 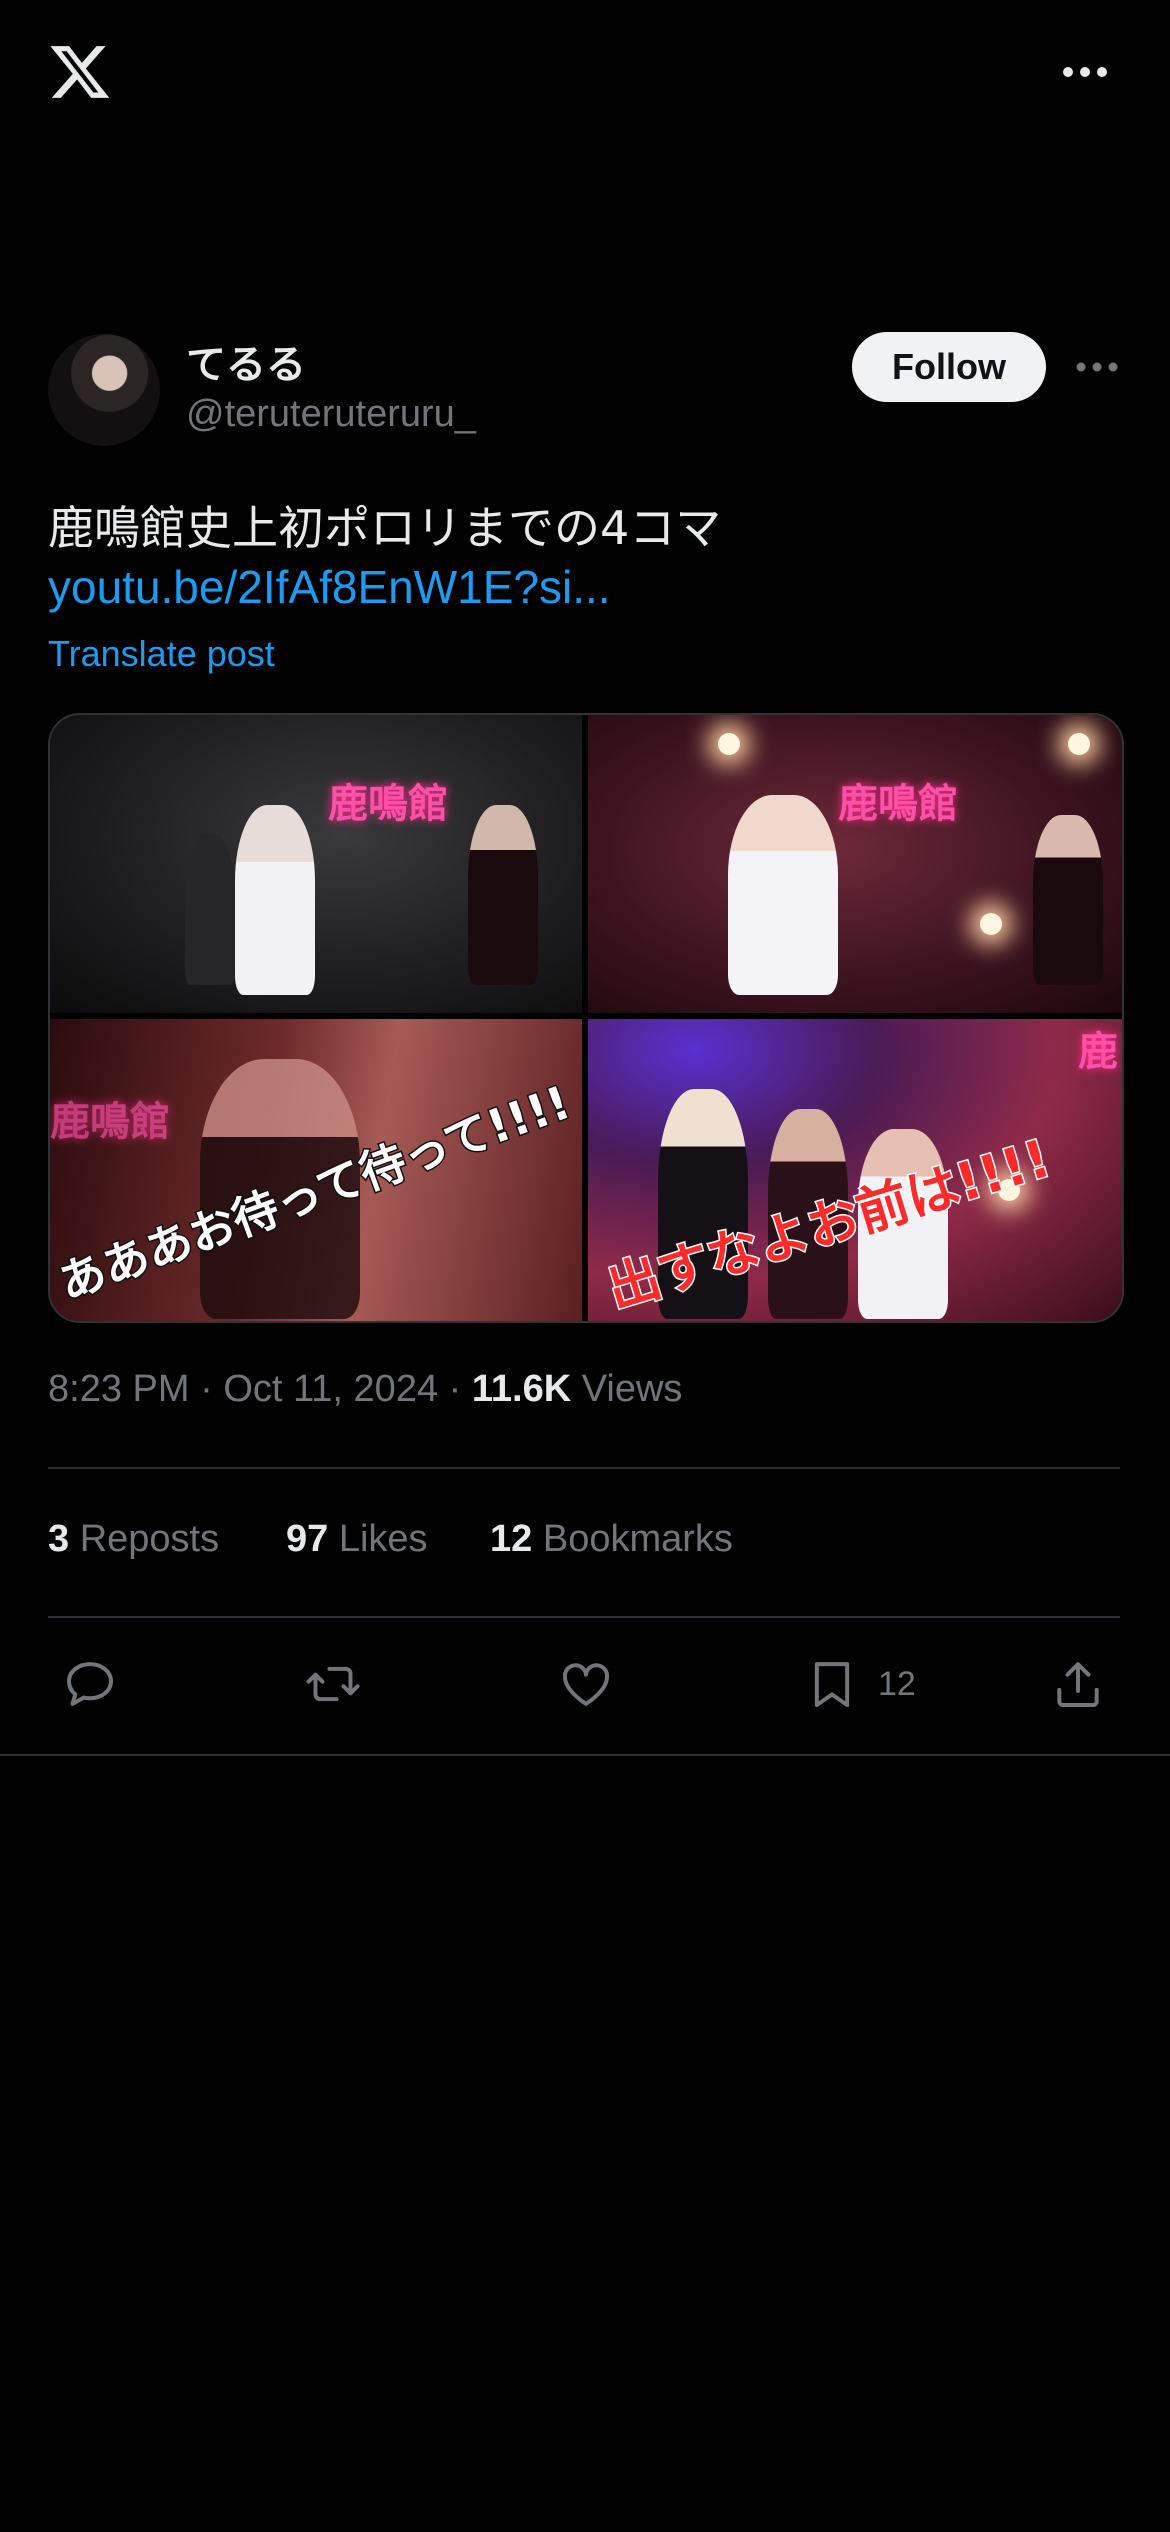 What do you see at coordinates (860, 1684) in the screenshot?
I see `bookmark-button: 12` at bounding box center [860, 1684].